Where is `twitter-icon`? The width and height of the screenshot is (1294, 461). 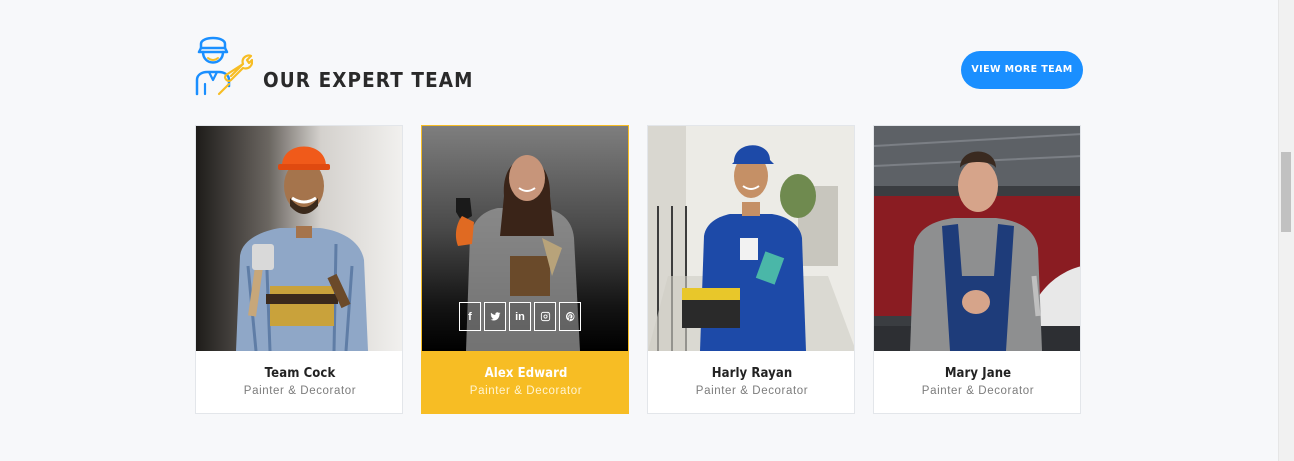
twitter-icon is located at coordinates (495, 316).